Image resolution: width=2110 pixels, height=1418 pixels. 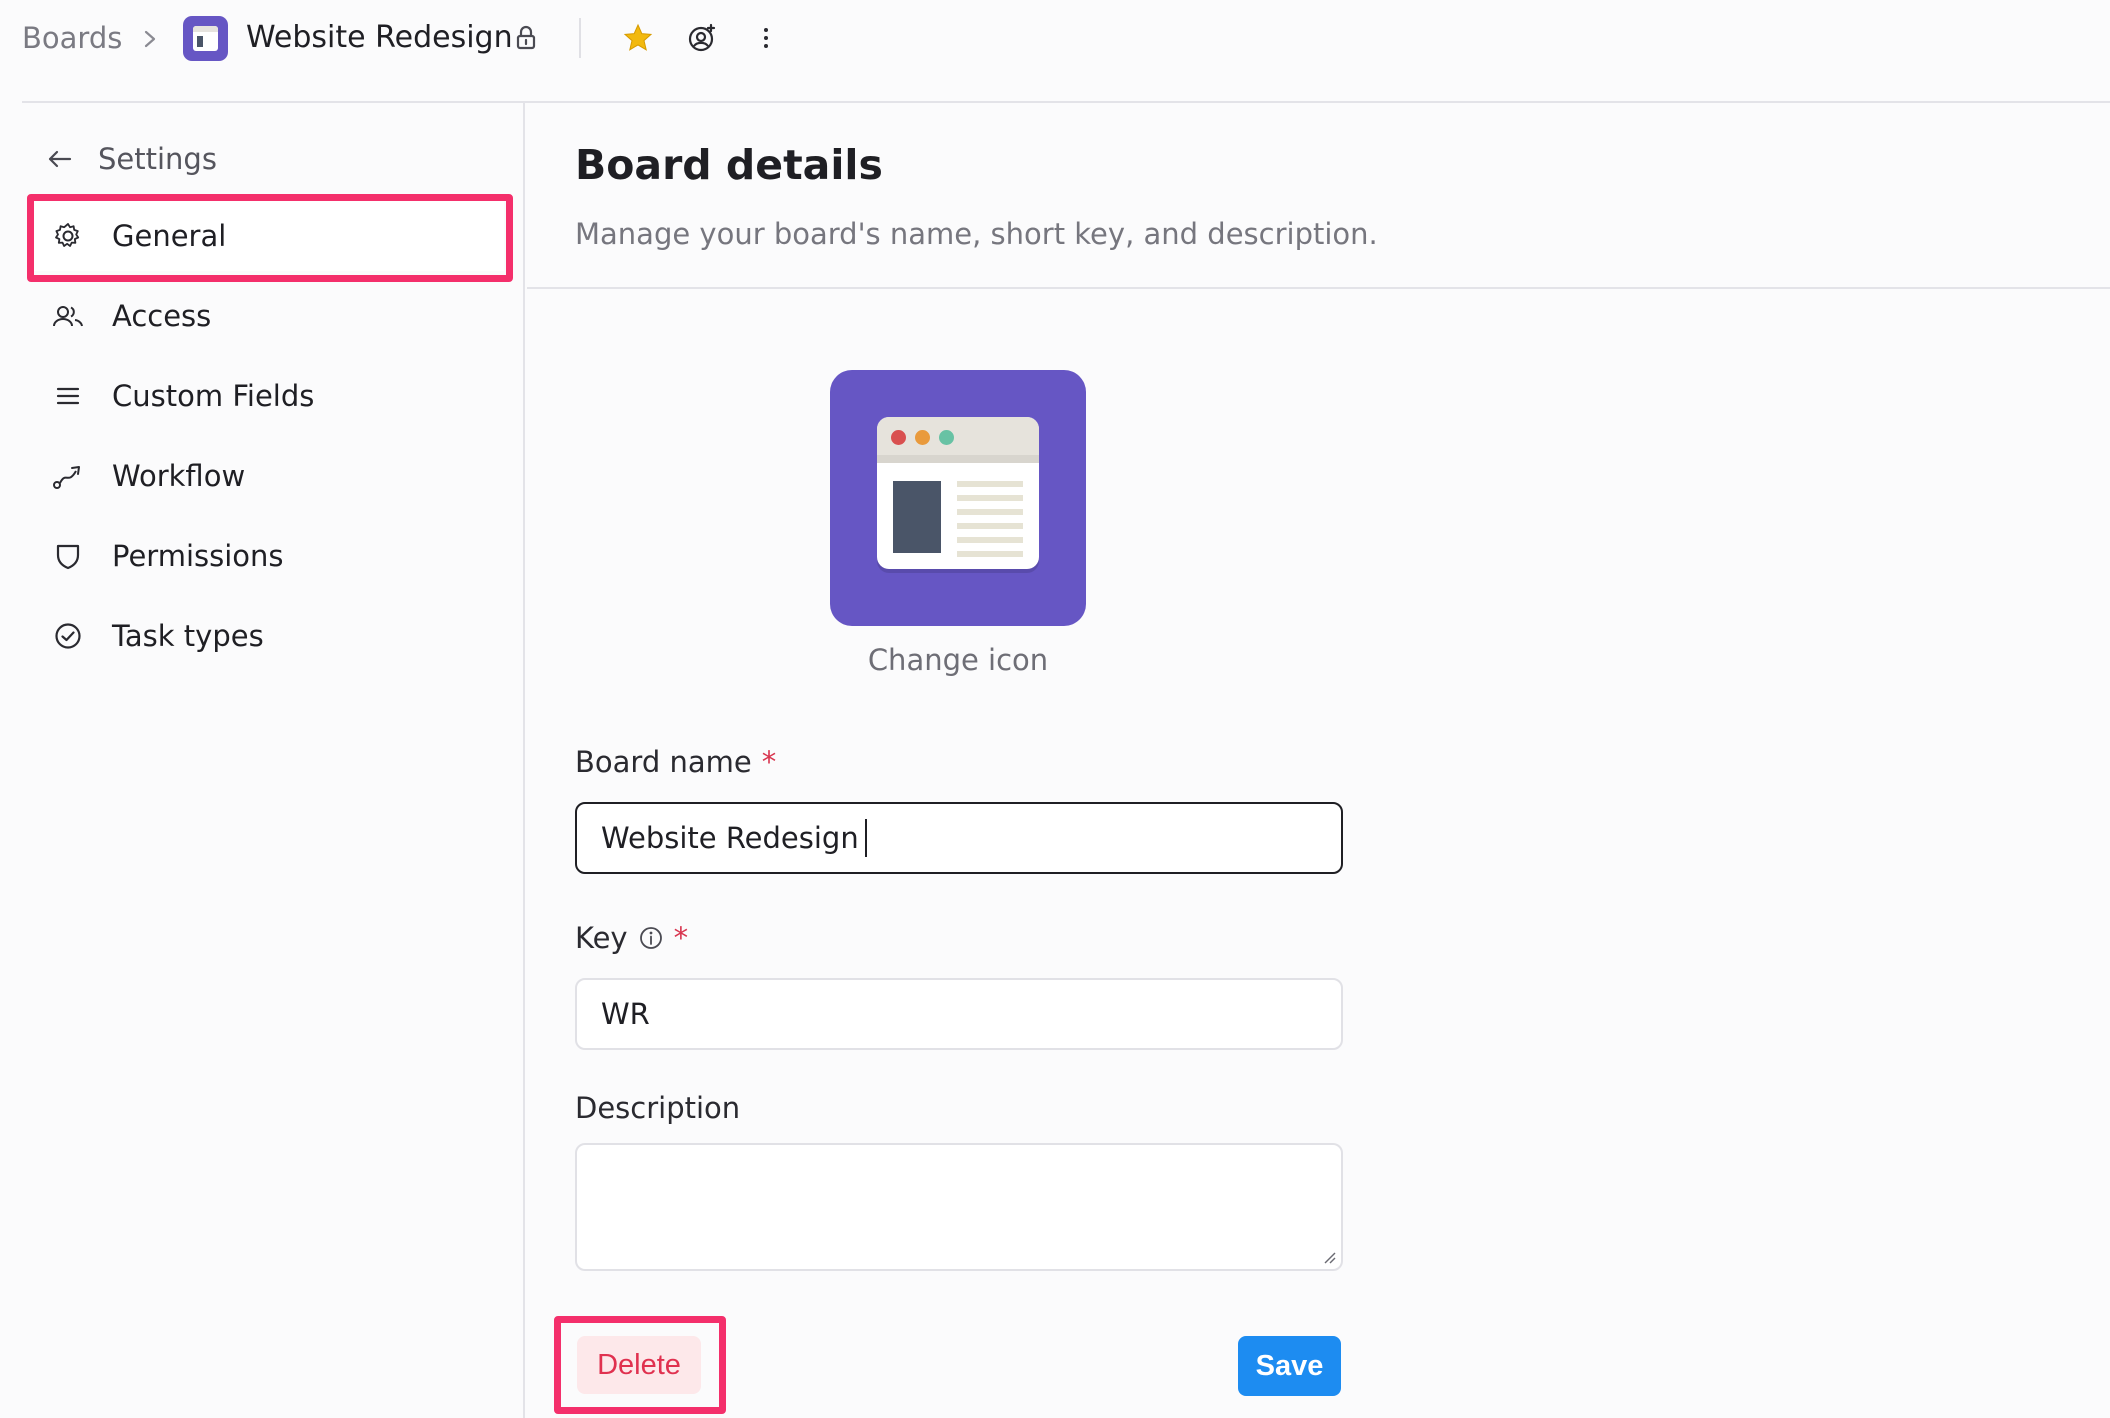 What do you see at coordinates (68, 396) in the screenshot?
I see `list-icon` at bounding box center [68, 396].